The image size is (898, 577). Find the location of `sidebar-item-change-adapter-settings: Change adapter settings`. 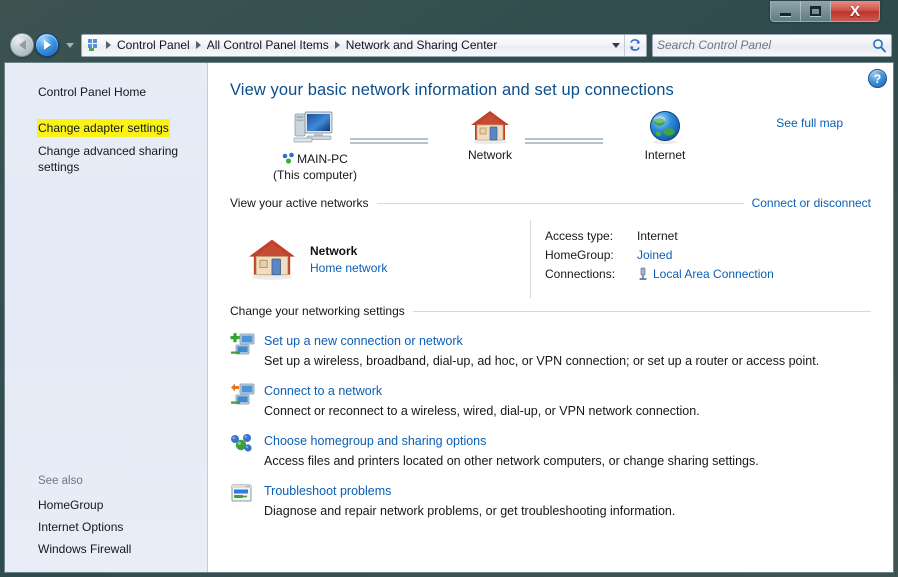

sidebar-item-change-adapter-settings: Change adapter settings is located at coordinates (106, 128).